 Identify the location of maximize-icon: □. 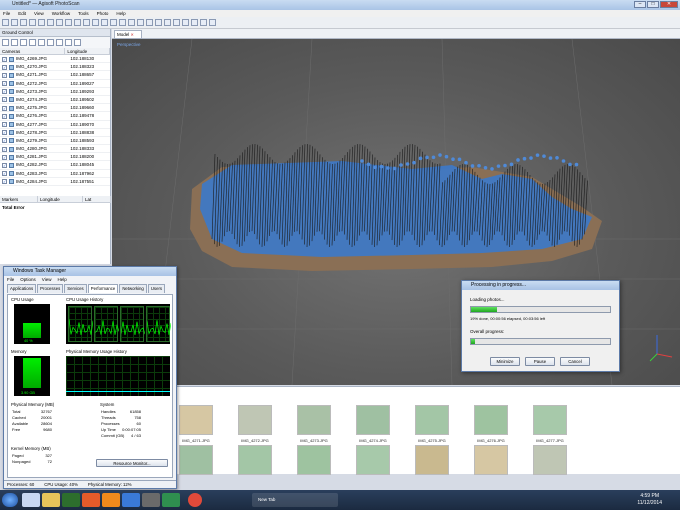
(653, 4).